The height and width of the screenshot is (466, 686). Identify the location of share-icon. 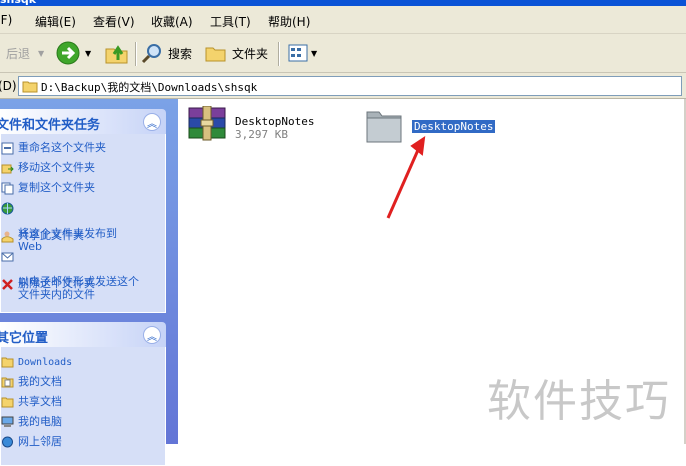
(7, 236).